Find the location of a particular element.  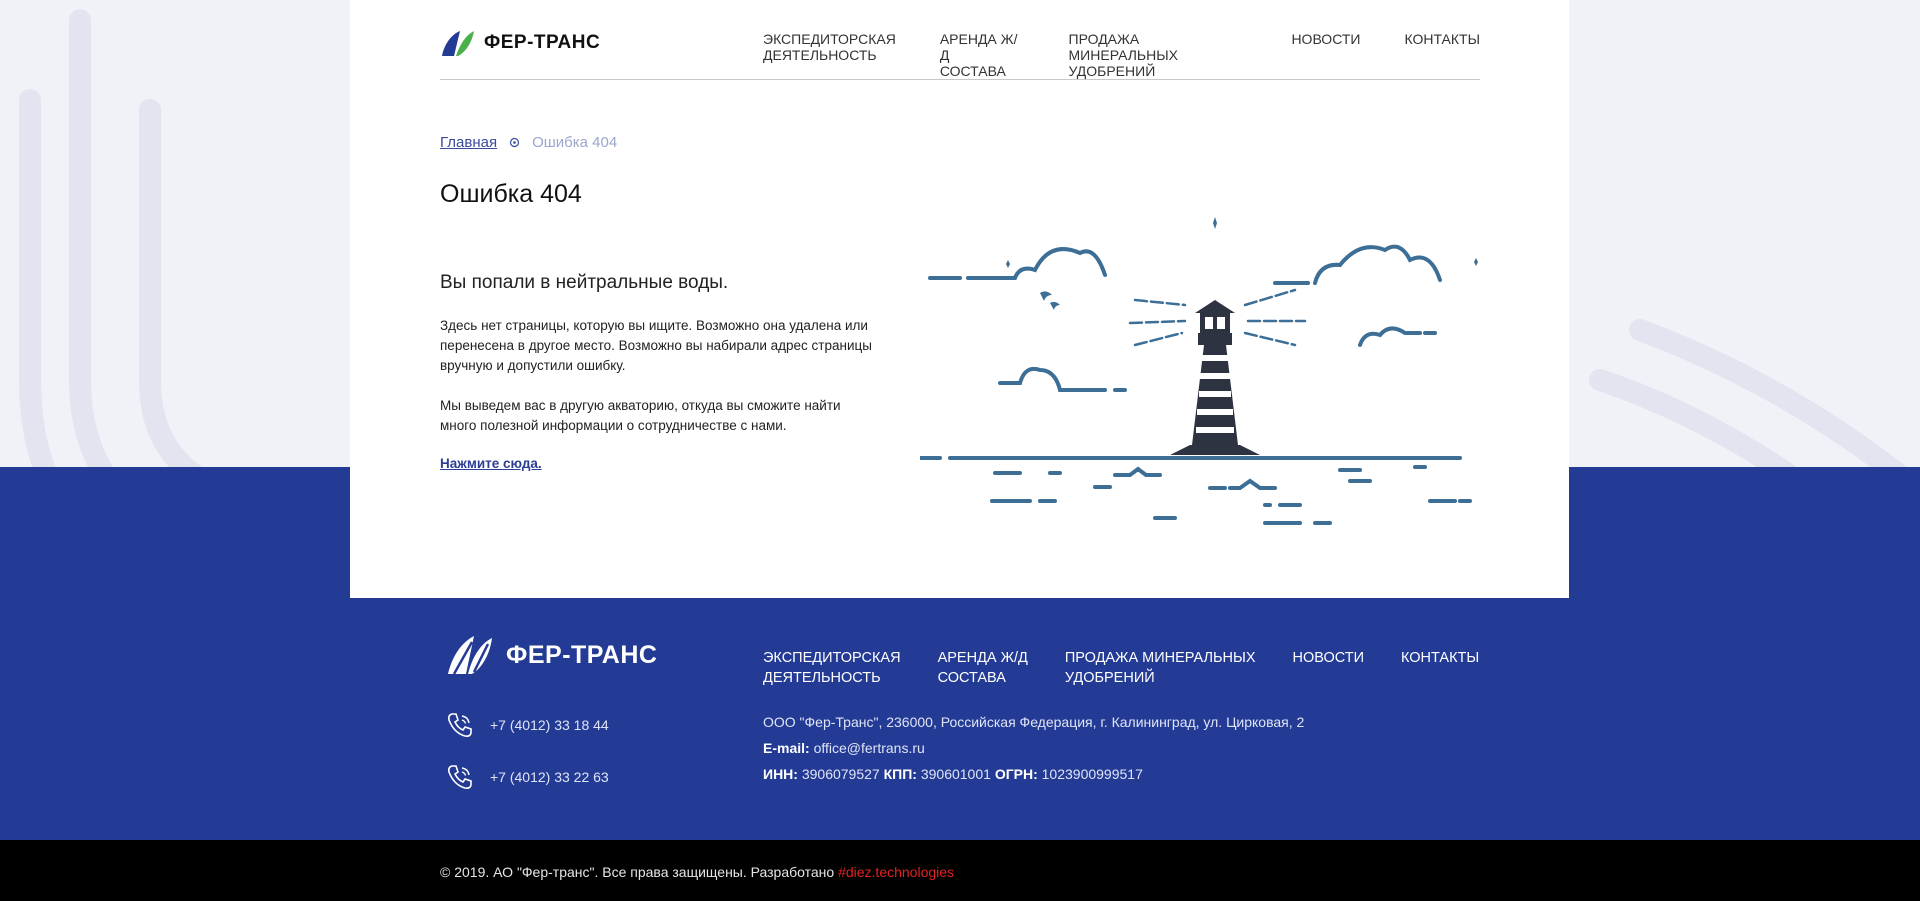

inn-value: 3906079527 is located at coordinates (840, 774).